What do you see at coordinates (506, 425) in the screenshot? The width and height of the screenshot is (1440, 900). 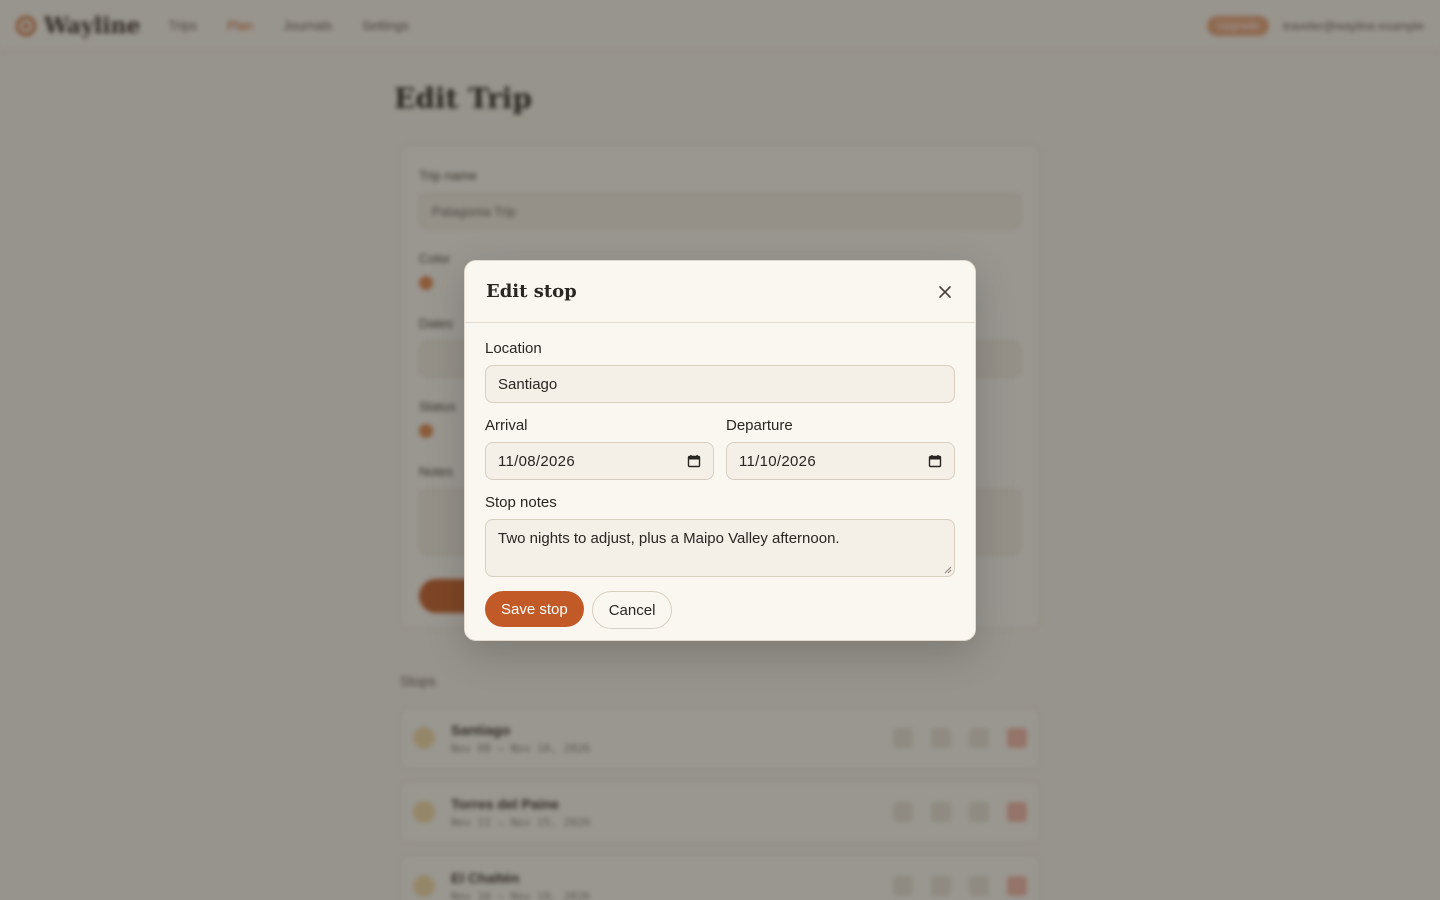 I see `arrival-label: Arrival` at bounding box center [506, 425].